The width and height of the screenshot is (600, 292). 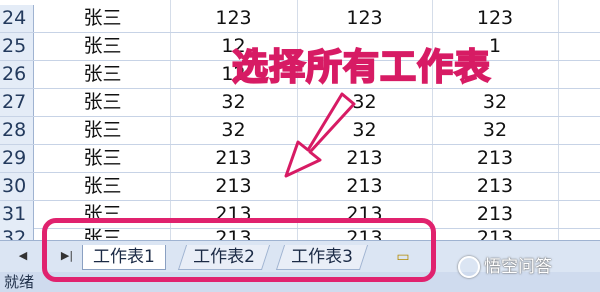 What do you see at coordinates (19, 282) in the screenshot?
I see `status-text: 就绪` at bounding box center [19, 282].